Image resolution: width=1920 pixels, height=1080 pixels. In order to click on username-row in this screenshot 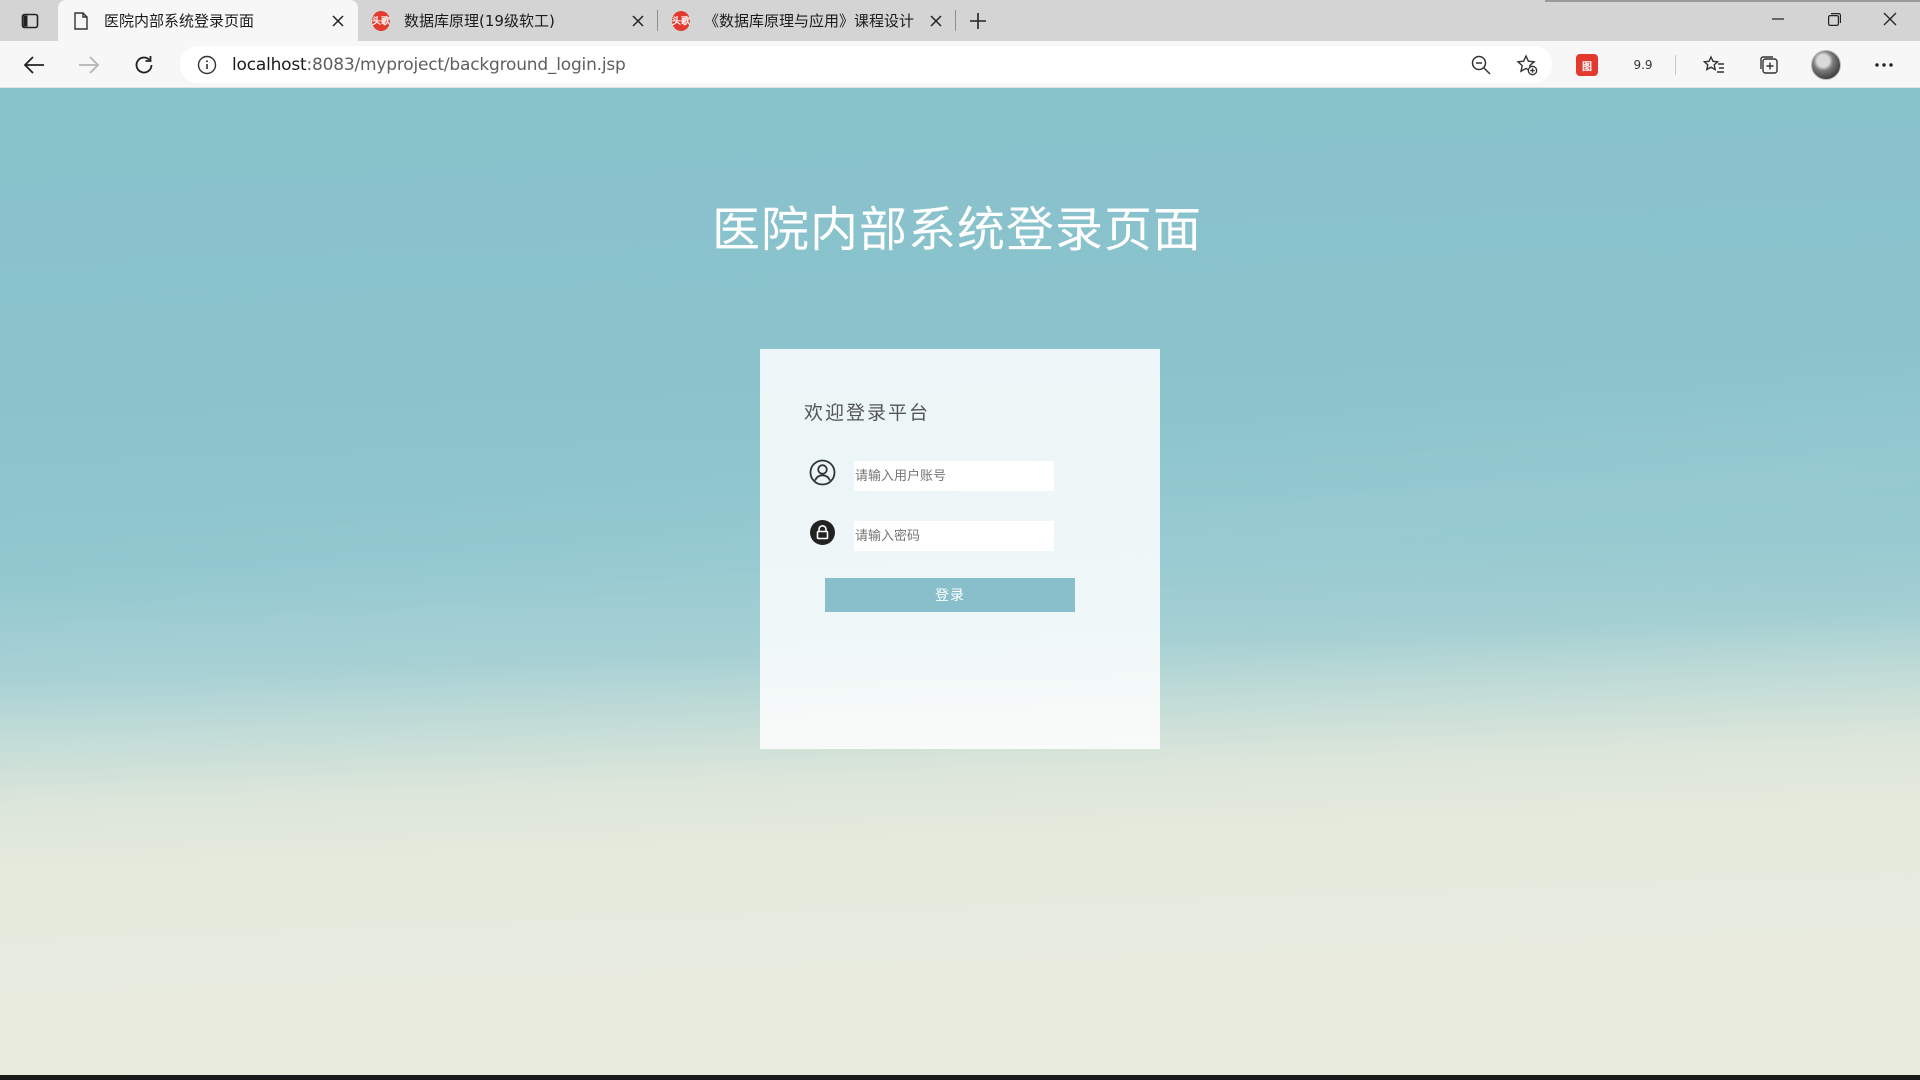, I will do `click(938, 474)`.